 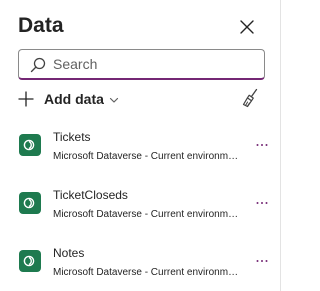 What do you see at coordinates (72, 137) in the screenshot?
I see `data-source-name: Tickets` at bounding box center [72, 137].